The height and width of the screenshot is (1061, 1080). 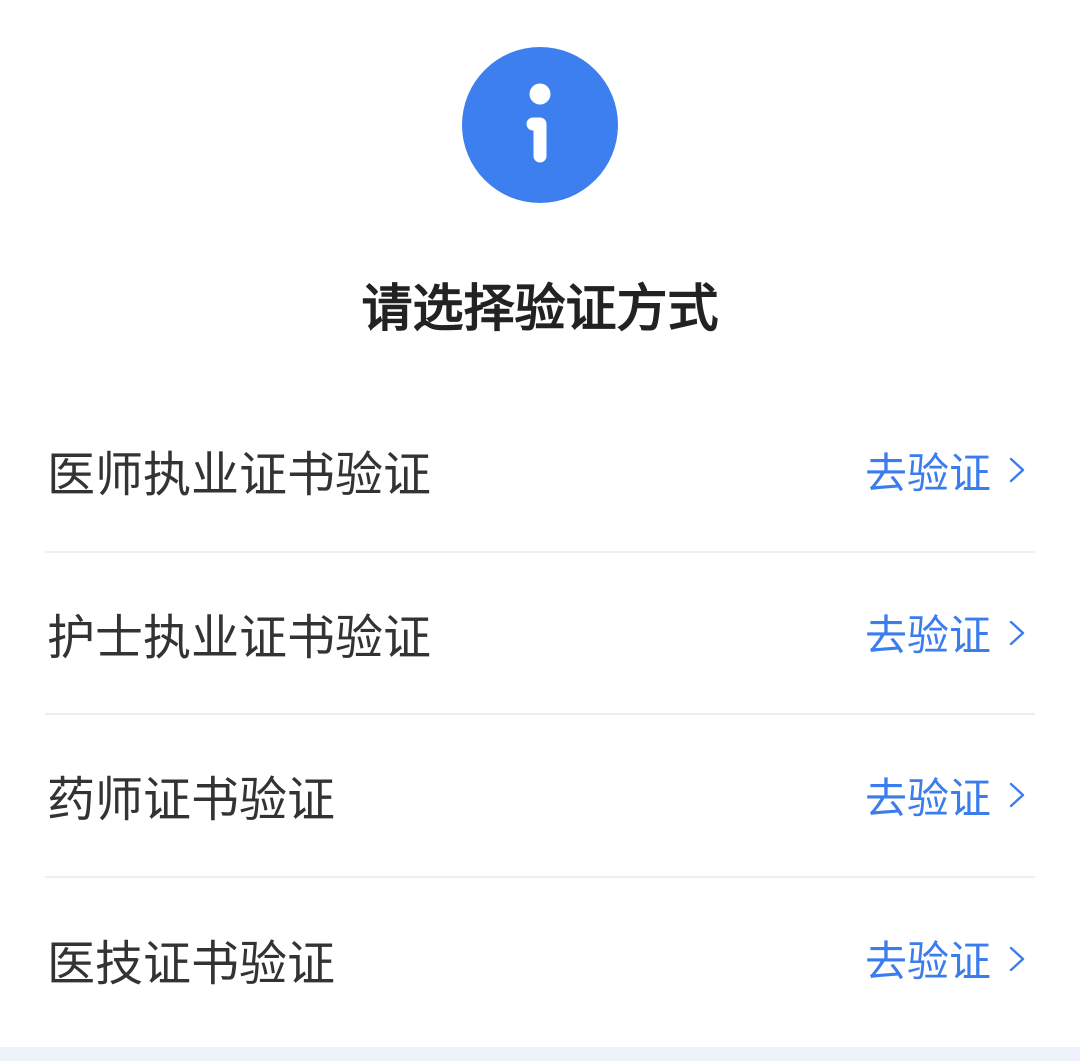 What do you see at coordinates (540, 959) in the screenshot?
I see `option-row-medical-technician: 医技证书验证 去验证` at bounding box center [540, 959].